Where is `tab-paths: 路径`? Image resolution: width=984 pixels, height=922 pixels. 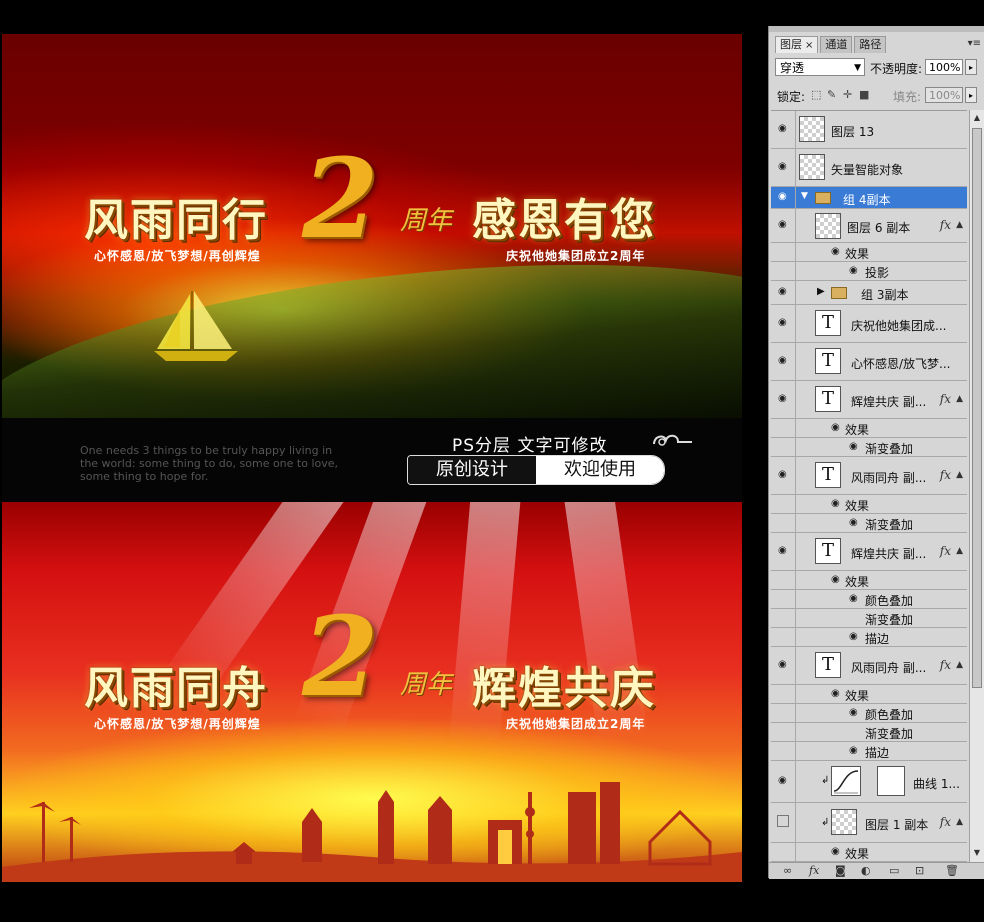
tab-paths: 路径 is located at coordinates (870, 44).